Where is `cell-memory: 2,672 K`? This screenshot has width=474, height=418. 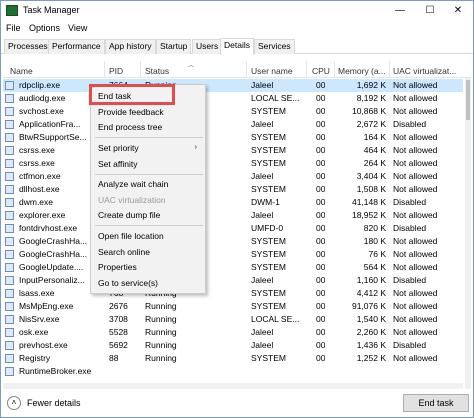
cell-memory: 2,672 K is located at coordinates (371, 124).